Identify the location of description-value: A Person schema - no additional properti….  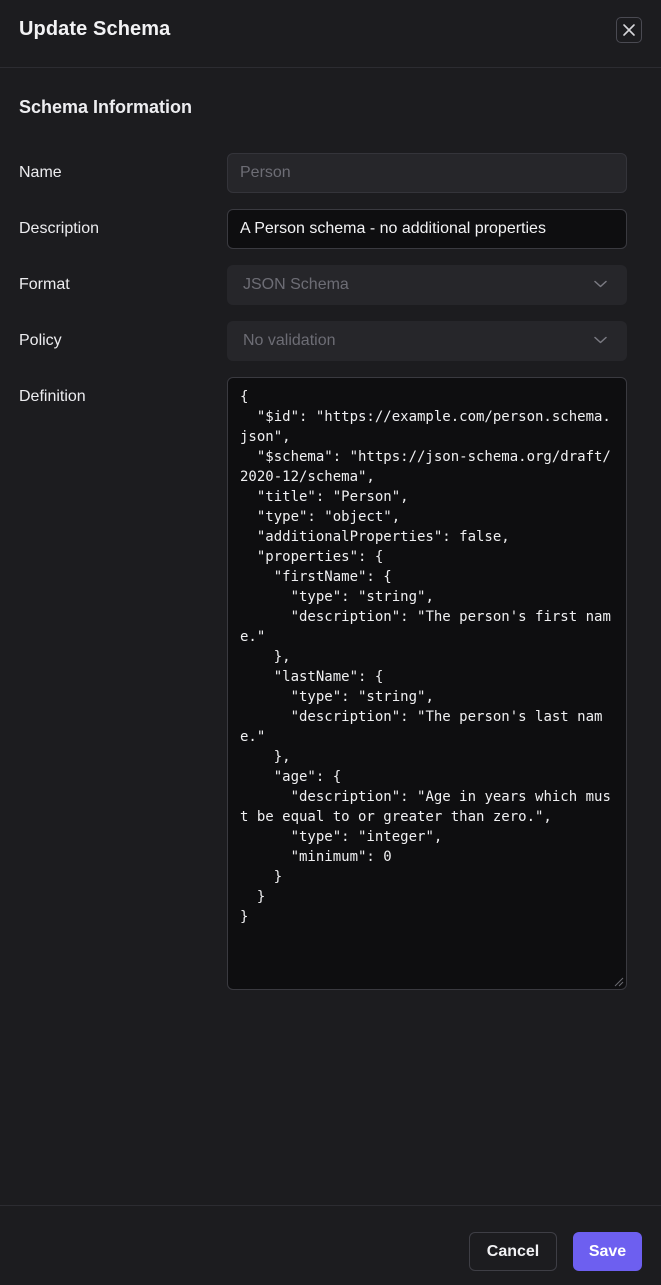
(393, 228).